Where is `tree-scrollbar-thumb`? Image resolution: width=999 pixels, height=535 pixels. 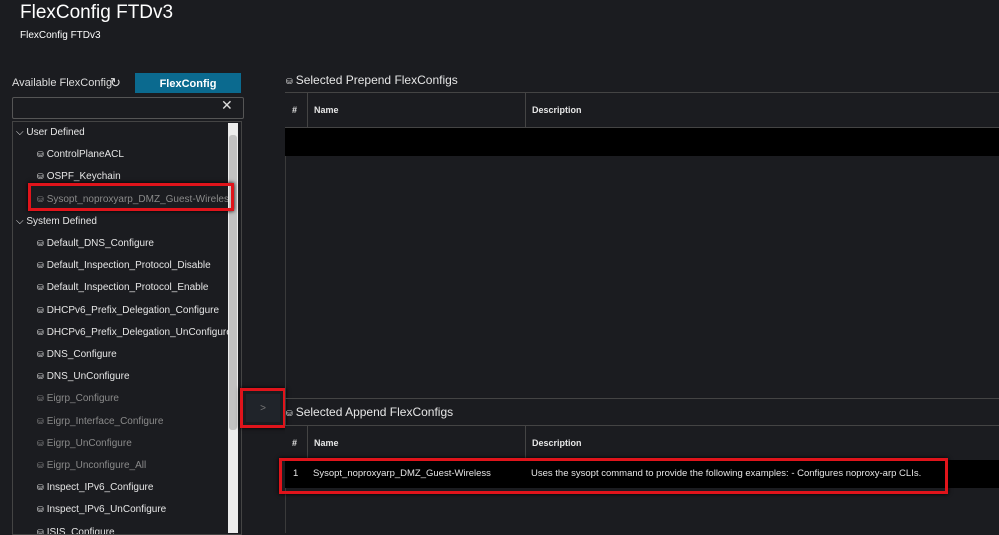 tree-scrollbar-thumb is located at coordinates (233, 282).